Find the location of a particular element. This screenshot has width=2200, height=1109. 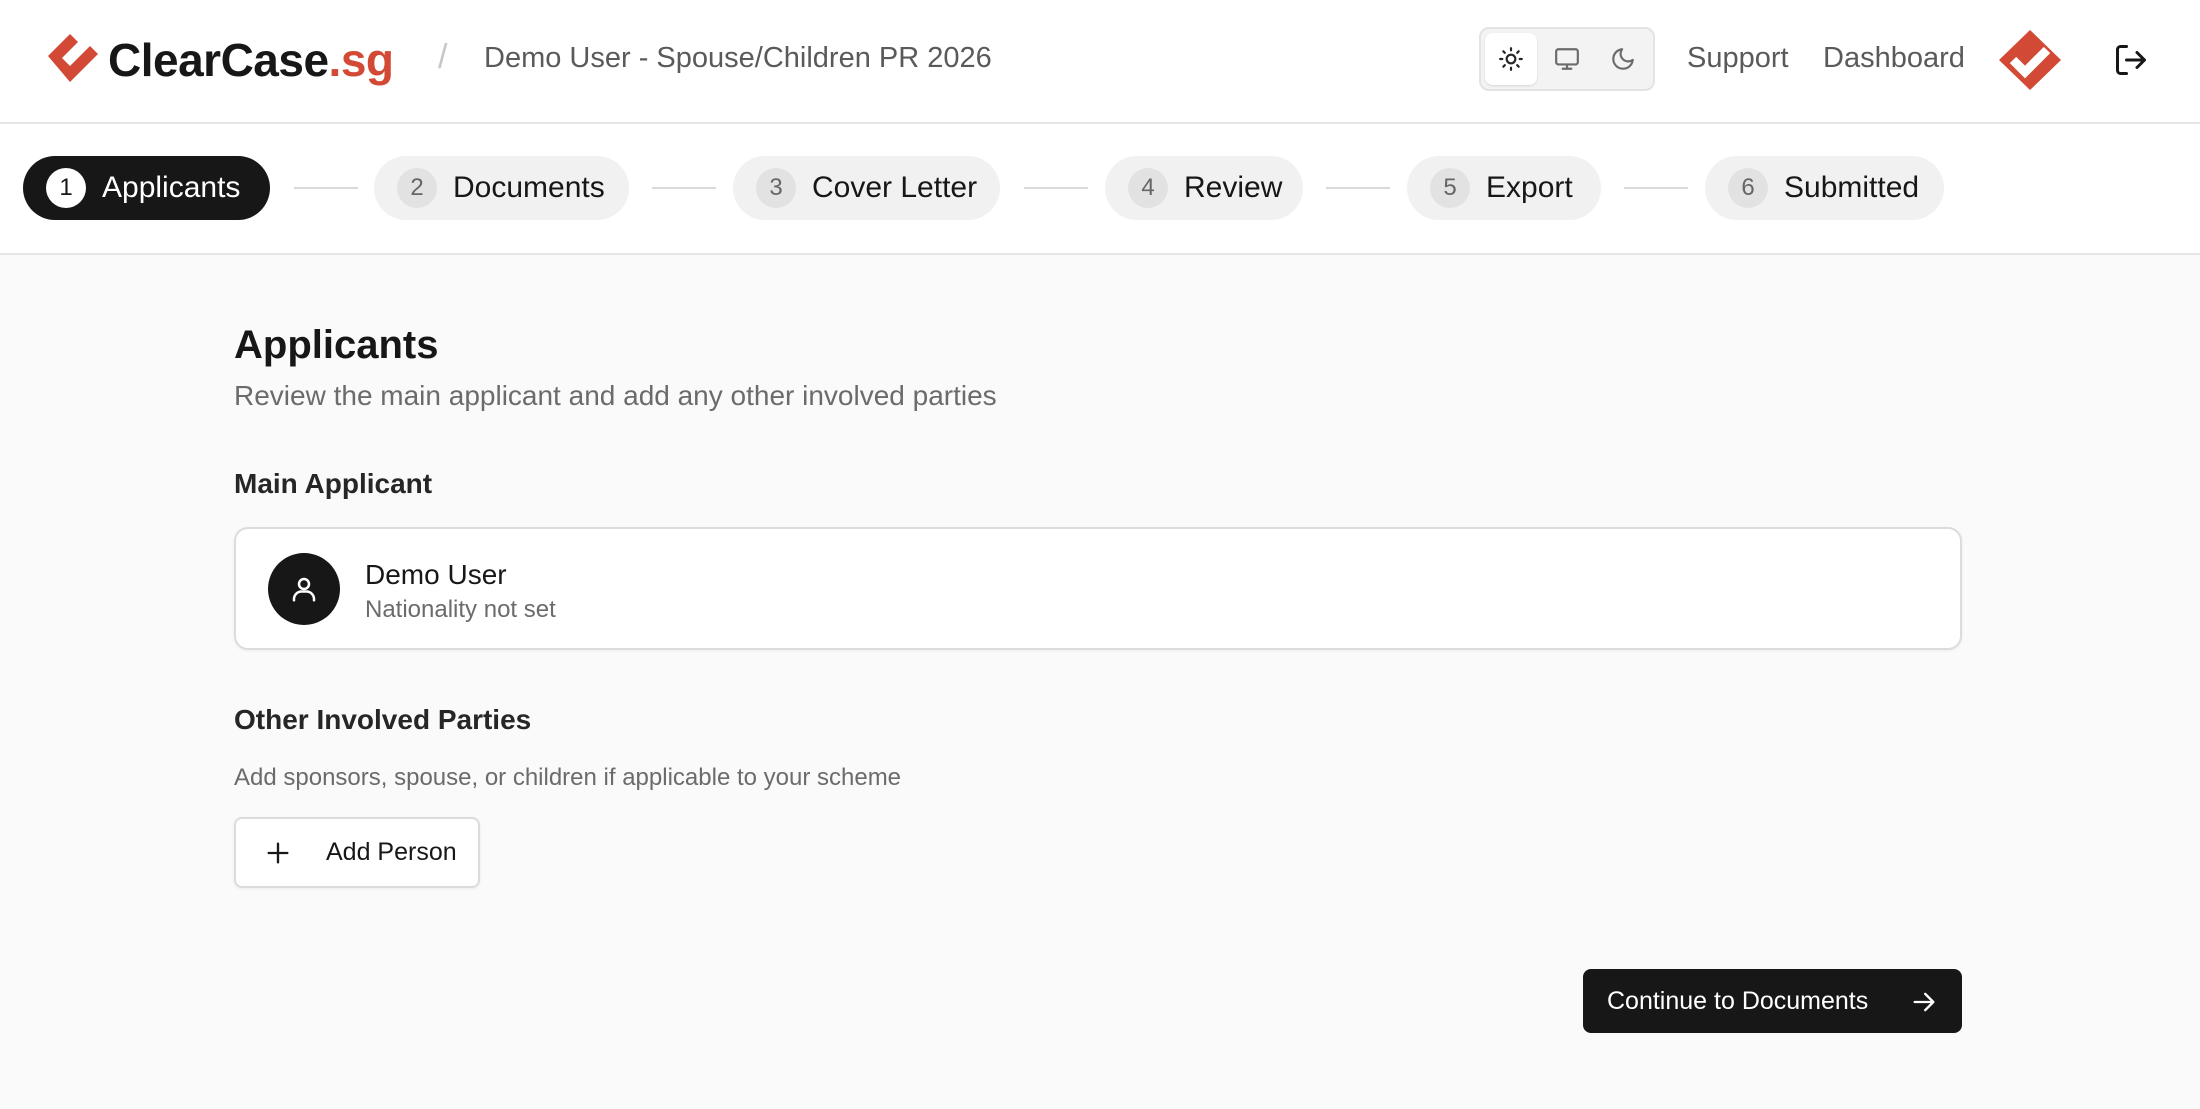

step-label: Cover Letter is located at coordinates (895, 187).